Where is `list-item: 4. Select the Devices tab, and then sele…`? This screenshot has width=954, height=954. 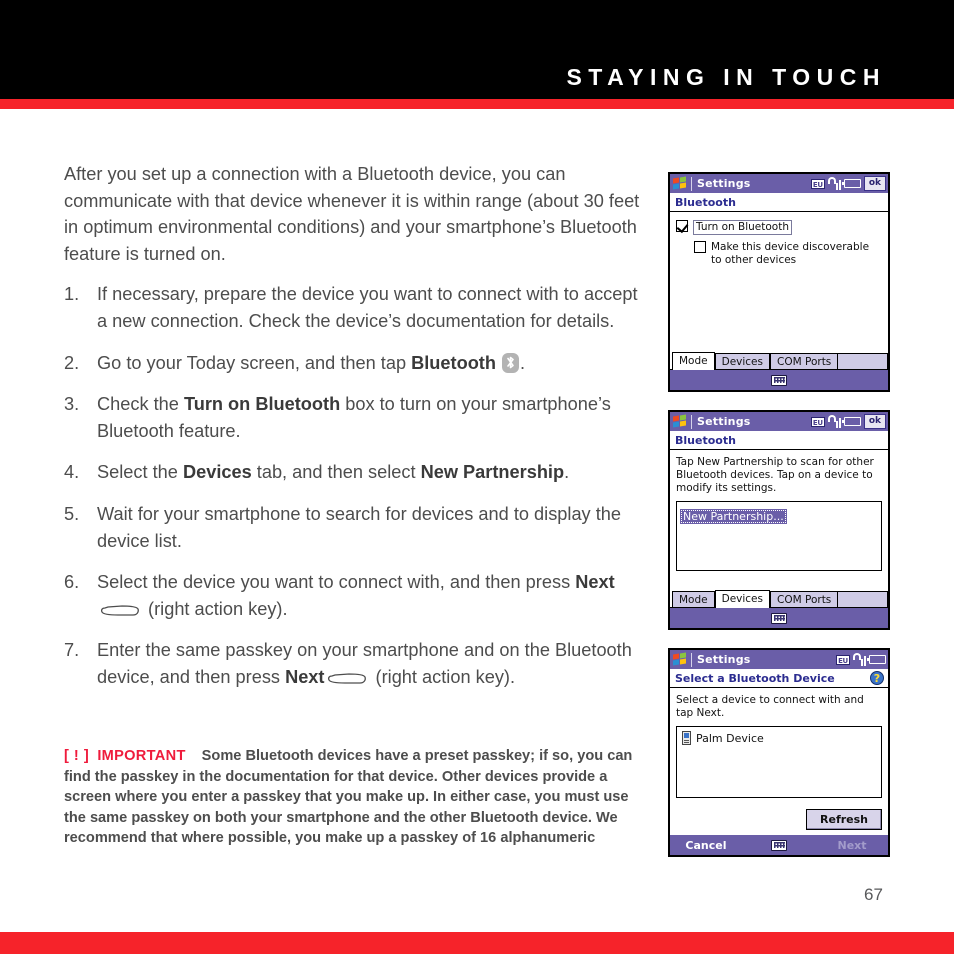 list-item: 4. Select the Devices tab, and then sele… is located at coordinates (358, 472).